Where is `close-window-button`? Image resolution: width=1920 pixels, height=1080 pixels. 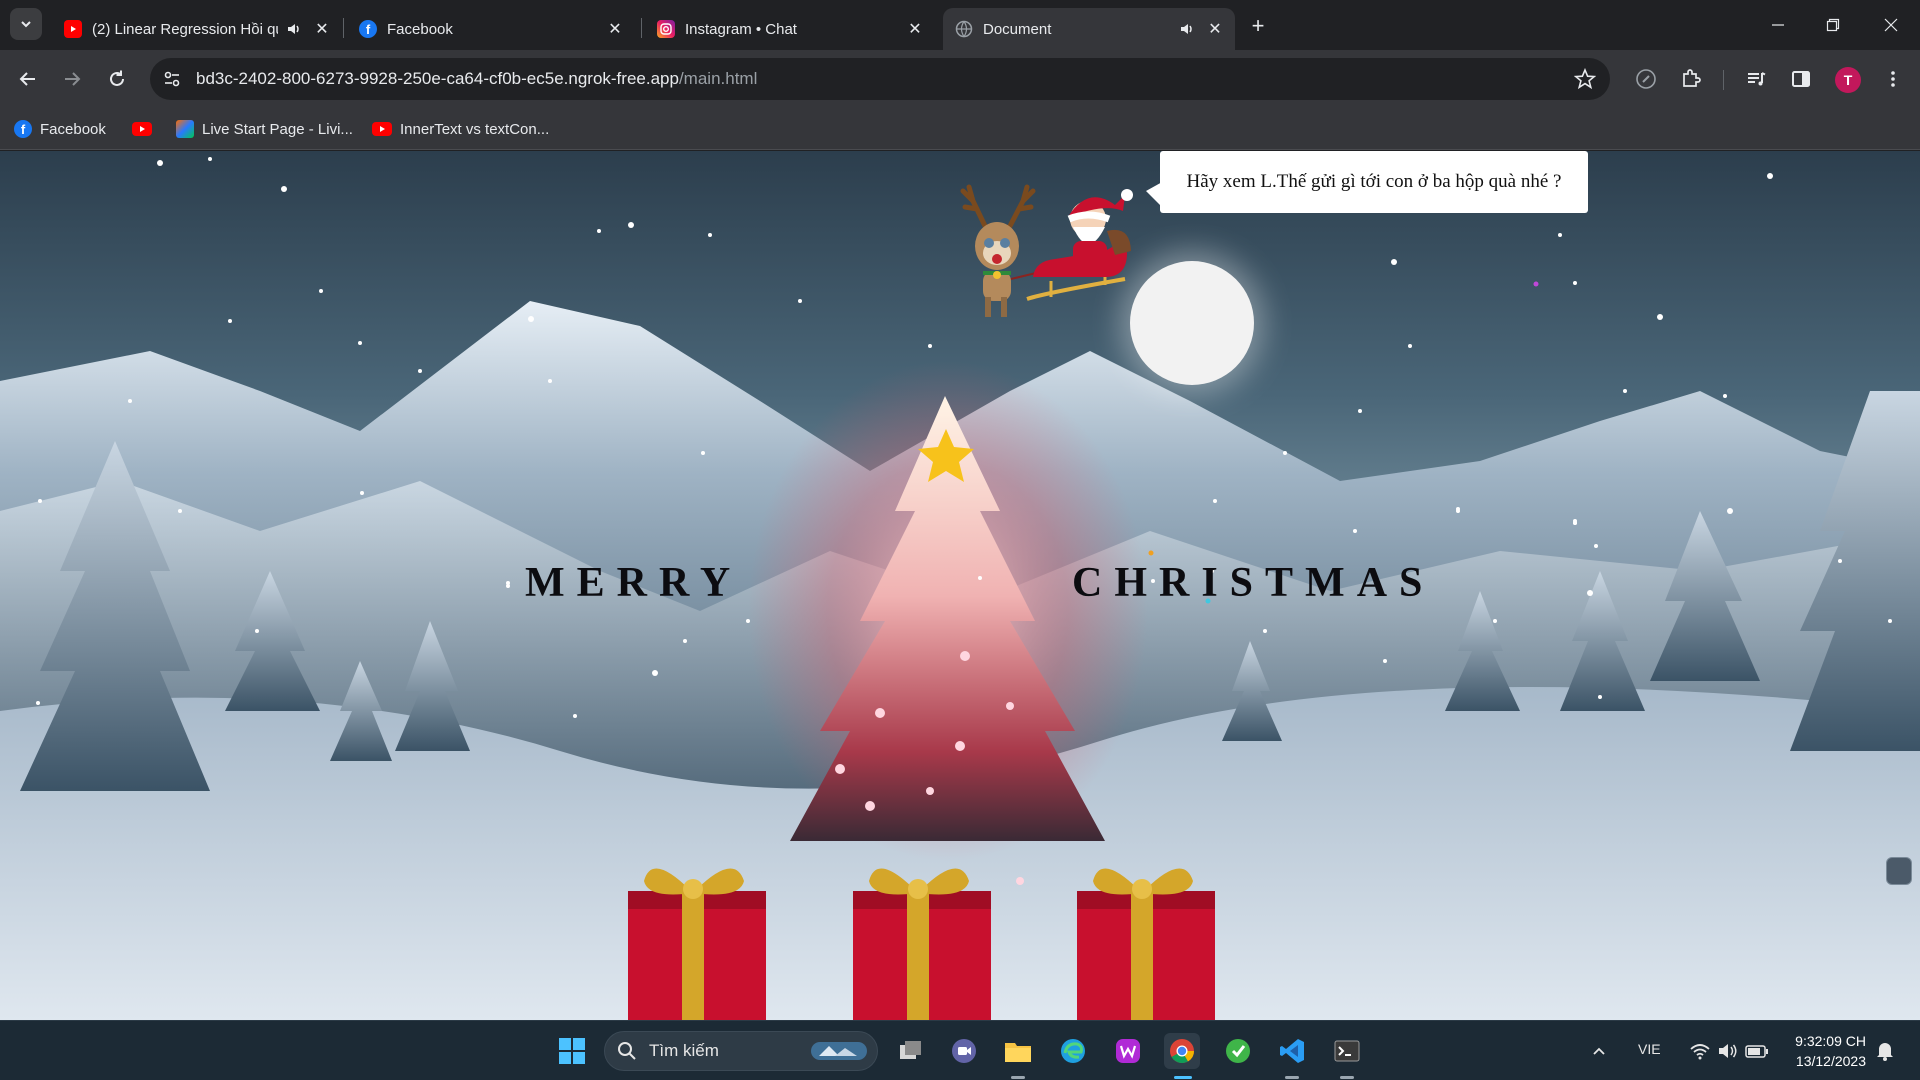
close-window-button is located at coordinates (1891, 25).